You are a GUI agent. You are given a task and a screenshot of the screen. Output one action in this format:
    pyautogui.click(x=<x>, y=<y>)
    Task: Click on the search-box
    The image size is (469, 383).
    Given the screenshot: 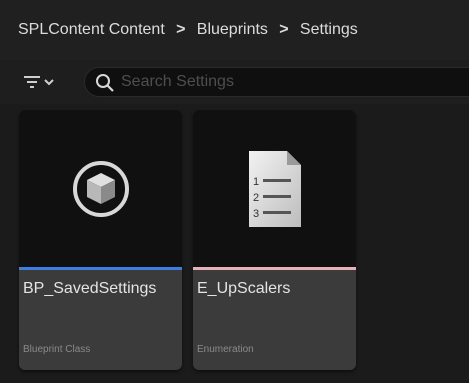 What is the action you would take?
    pyautogui.click(x=276, y=82)
    